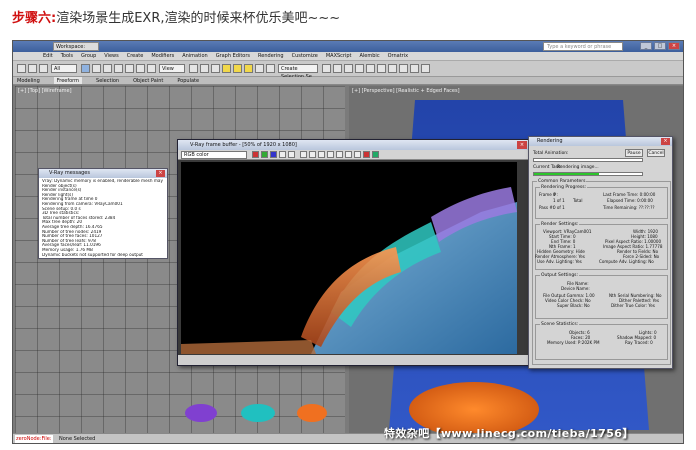 The width and height of the screenshot is (696, 450). What do you see at coordinates (258, 413) in the screenshot?
I see `cyan-object` at bounding box center [258, 413].